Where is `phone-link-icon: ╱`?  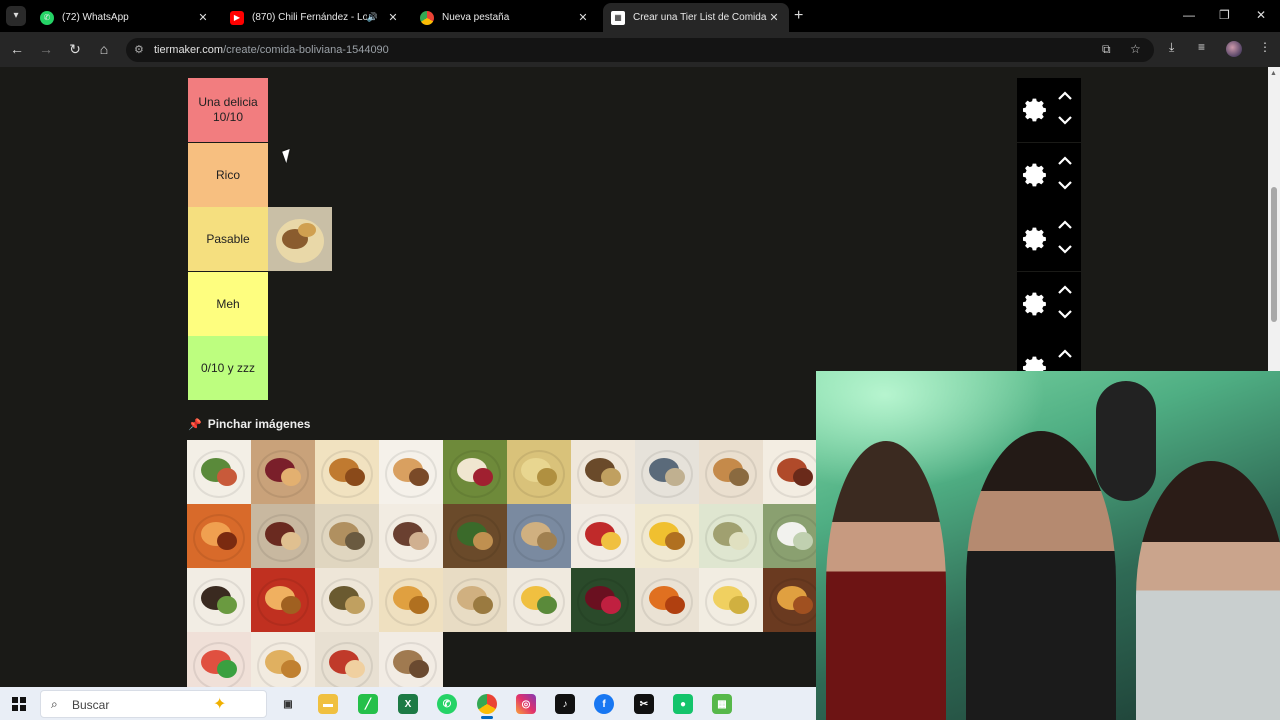
phone-link-icon: ╱ is located at coordinates (368, 704).